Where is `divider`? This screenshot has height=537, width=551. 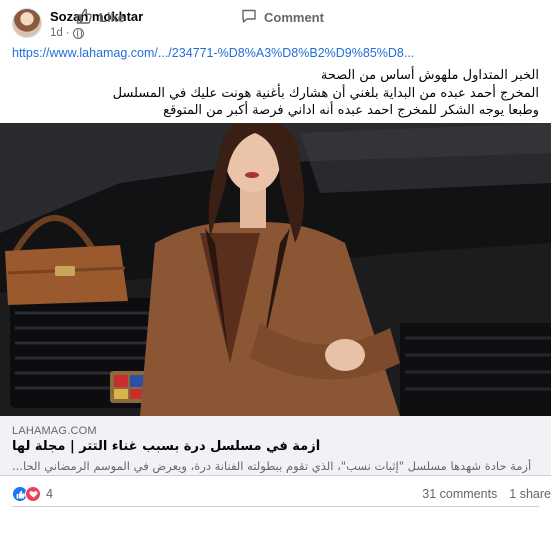 divider is located at coordinates (275, 506).